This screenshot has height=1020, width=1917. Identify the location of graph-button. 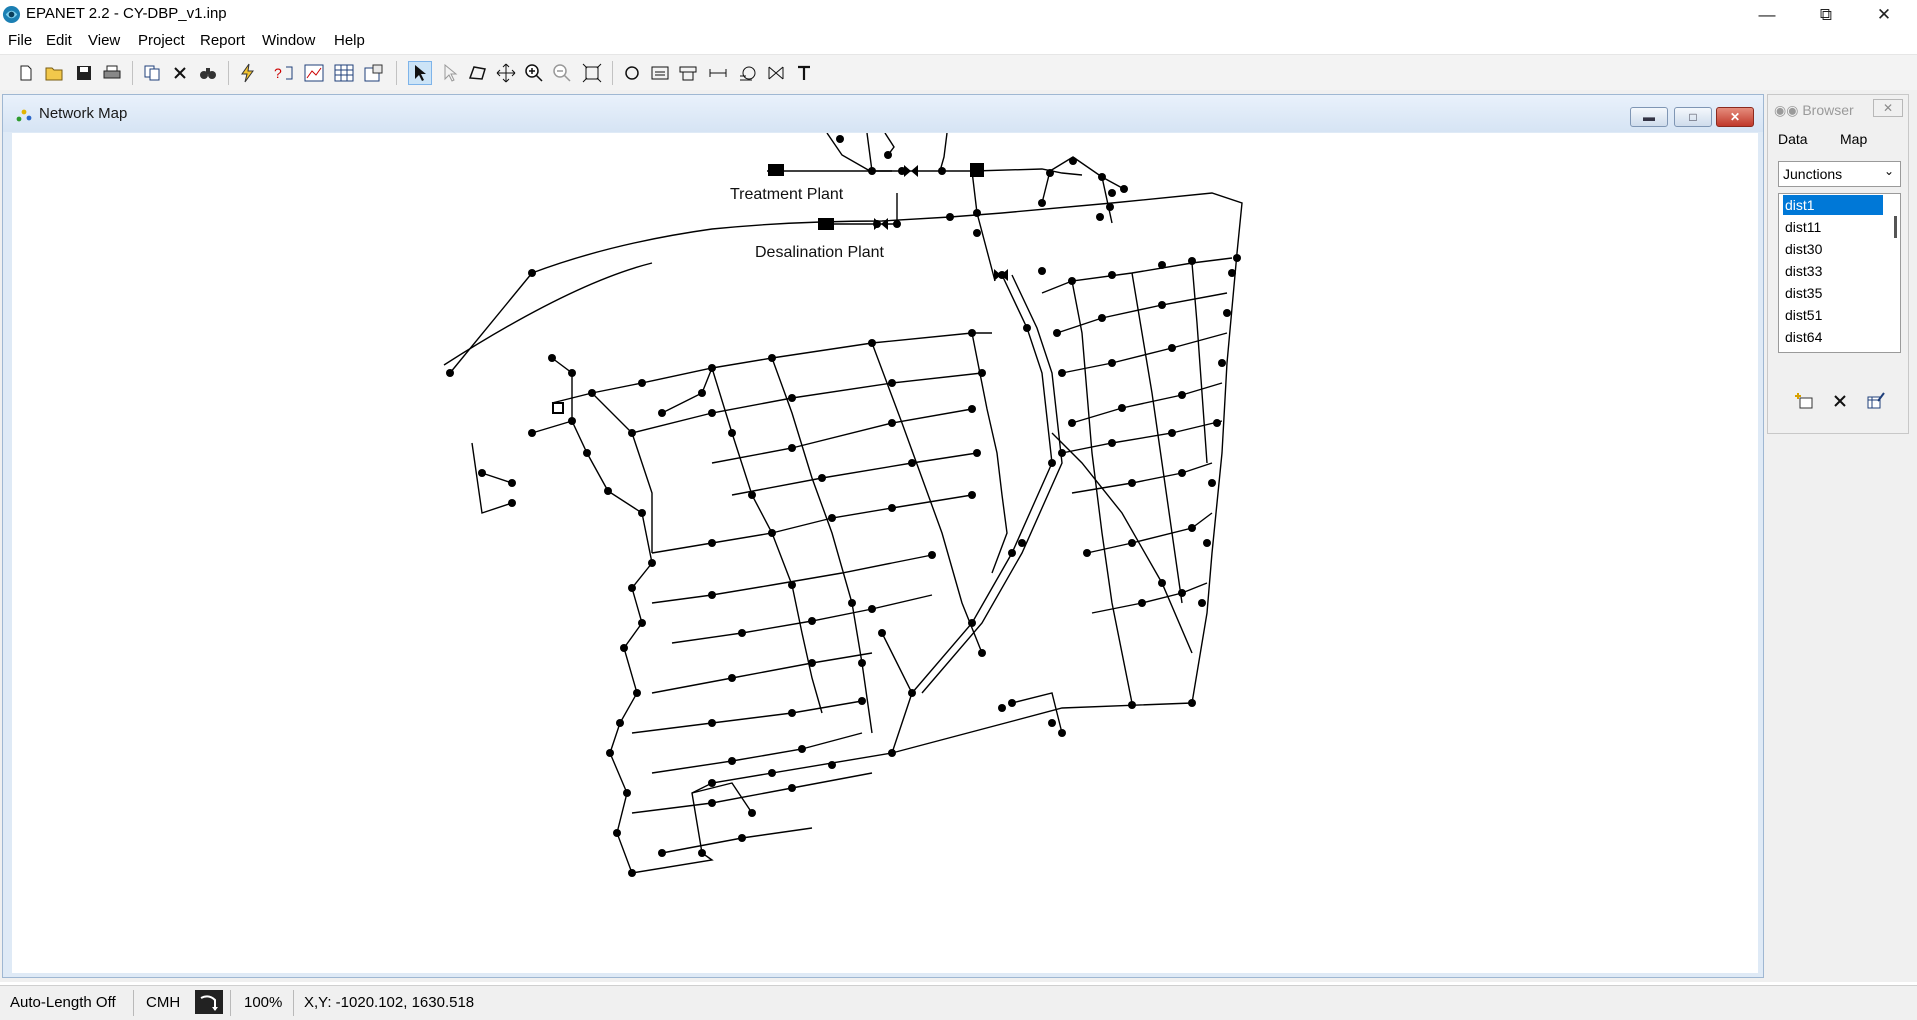
(314, 73).